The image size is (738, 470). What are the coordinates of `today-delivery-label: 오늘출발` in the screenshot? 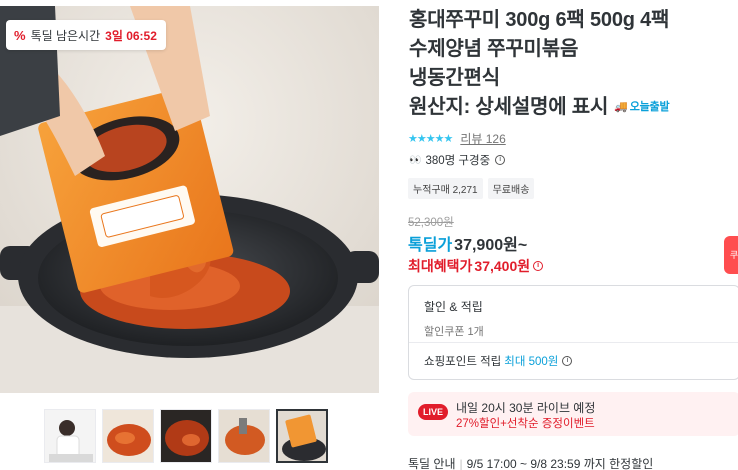 It's located at (649, 107).